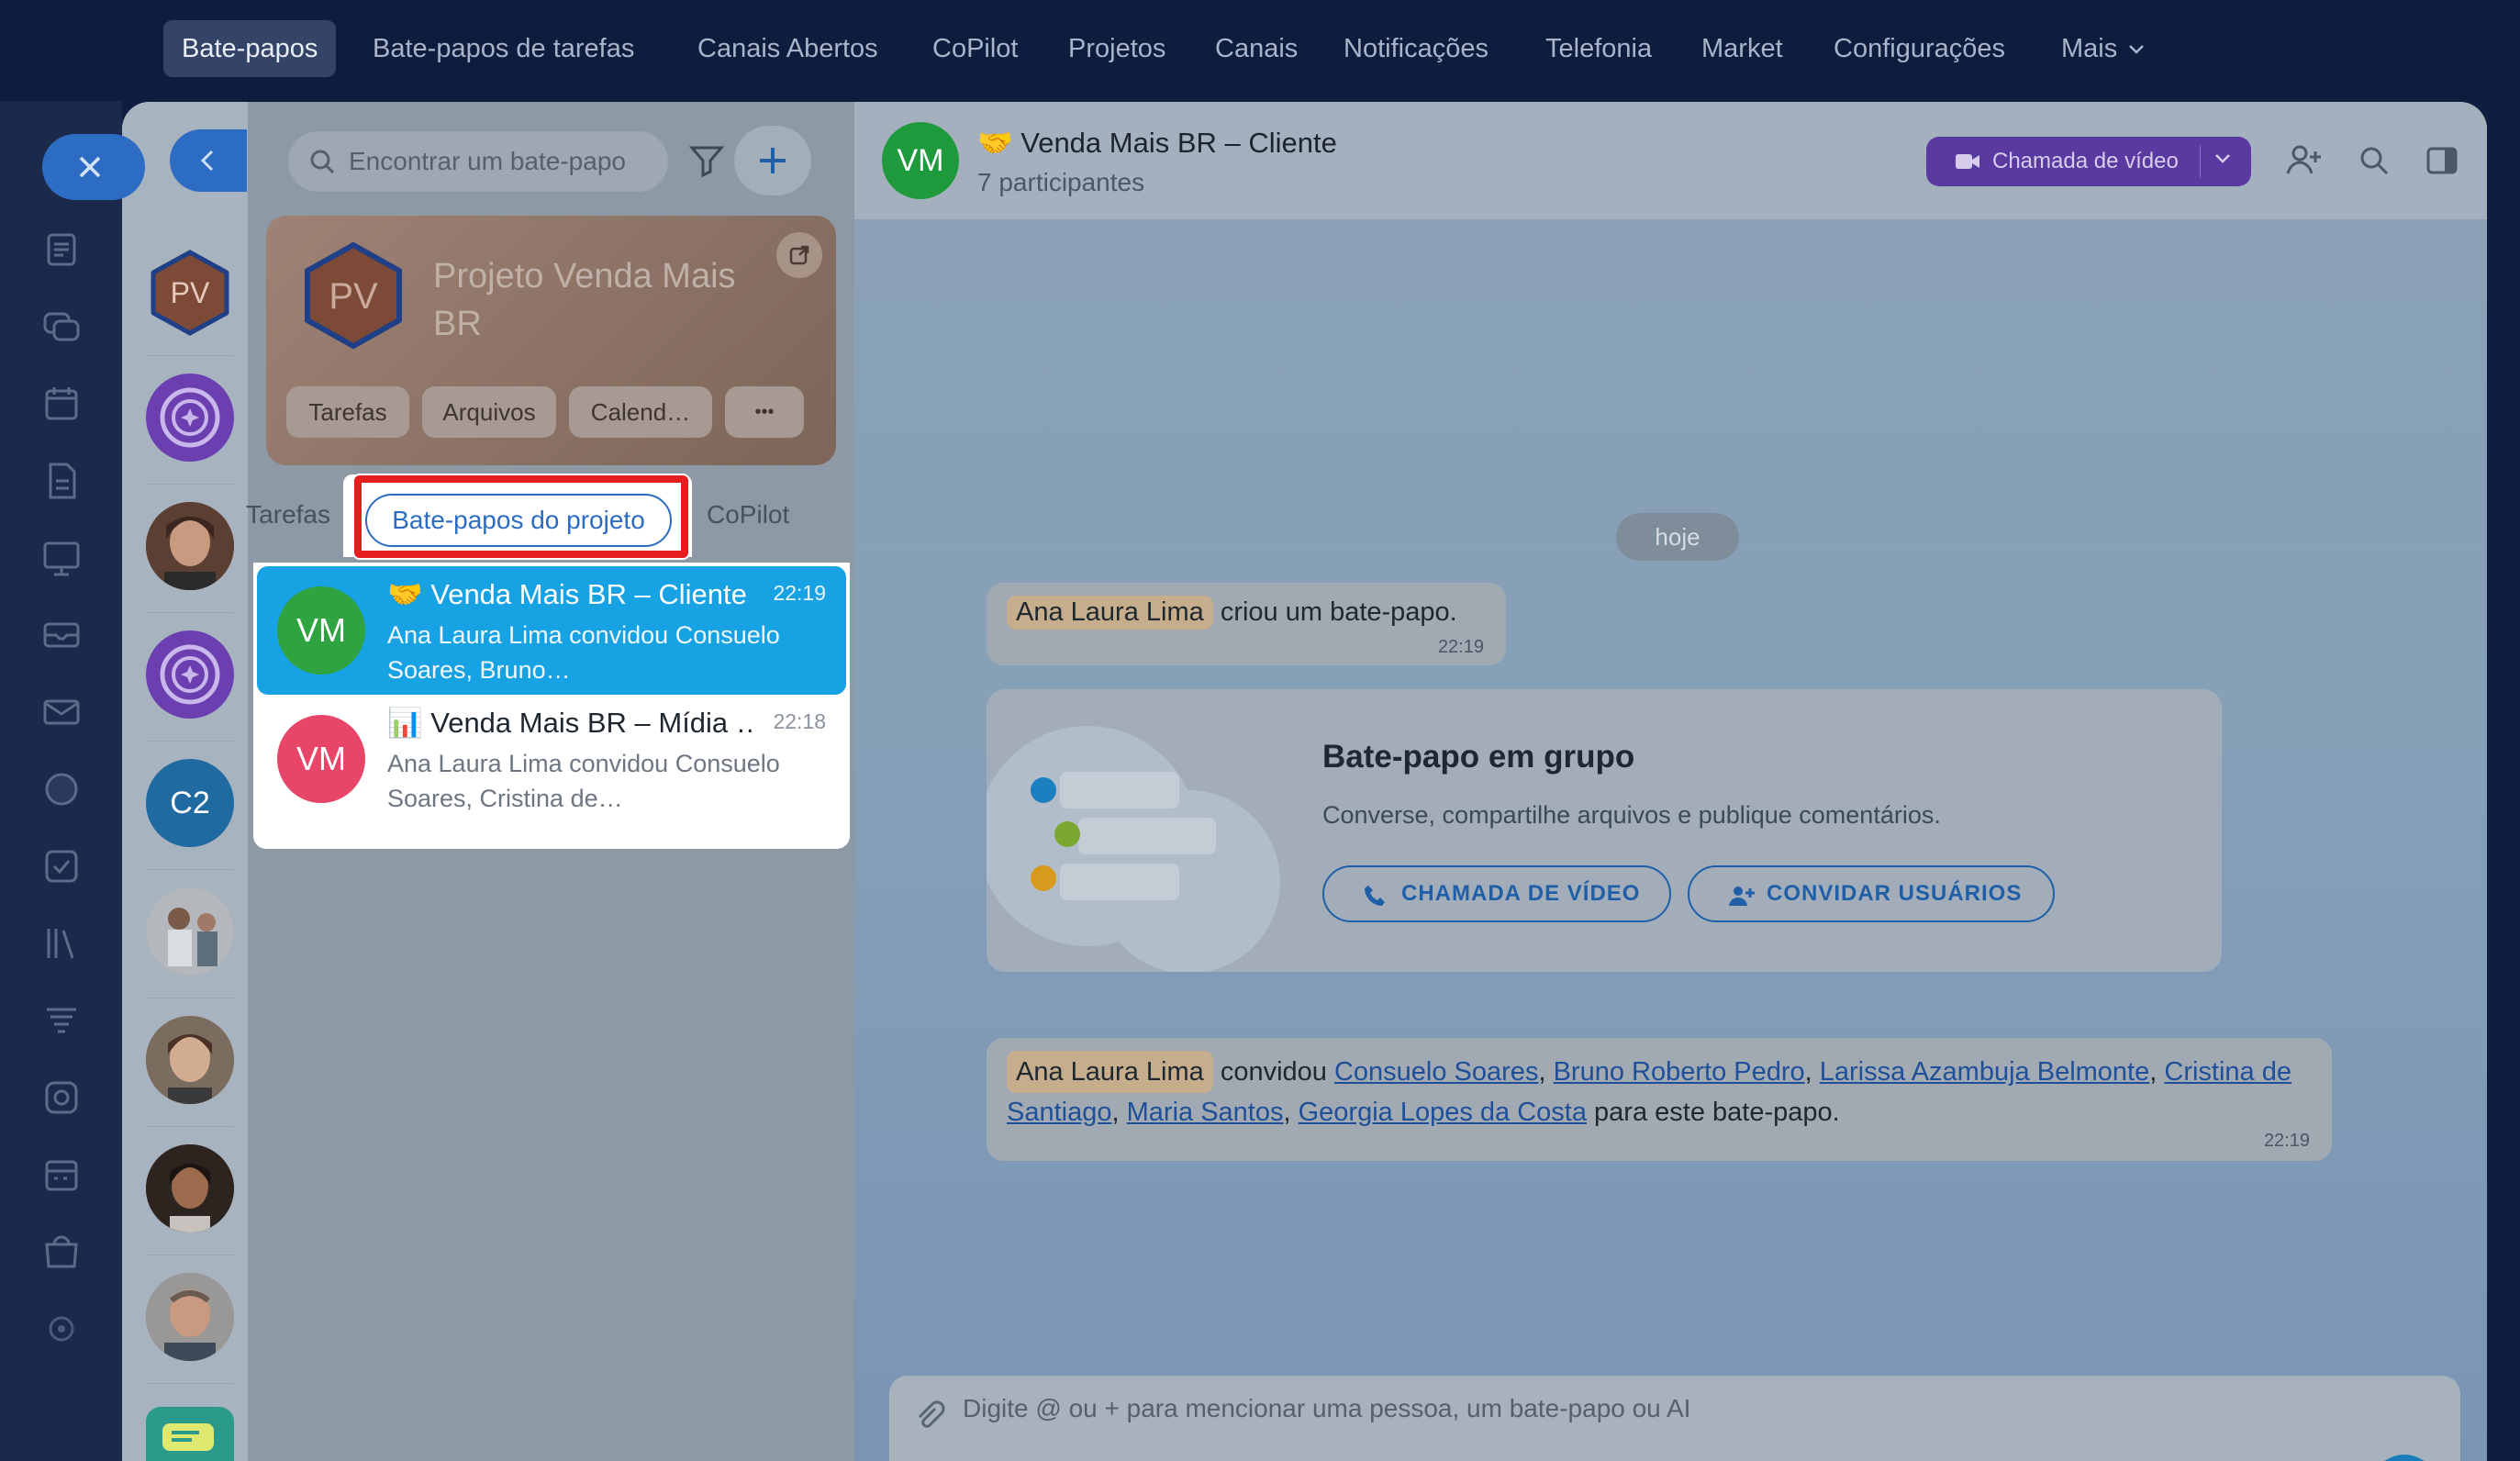 This screenshot has width=2520, height=1461. Describe the element at coordinates (1256, 48) in the screenshot. I see `nav-item-canais: Canais` at that location.